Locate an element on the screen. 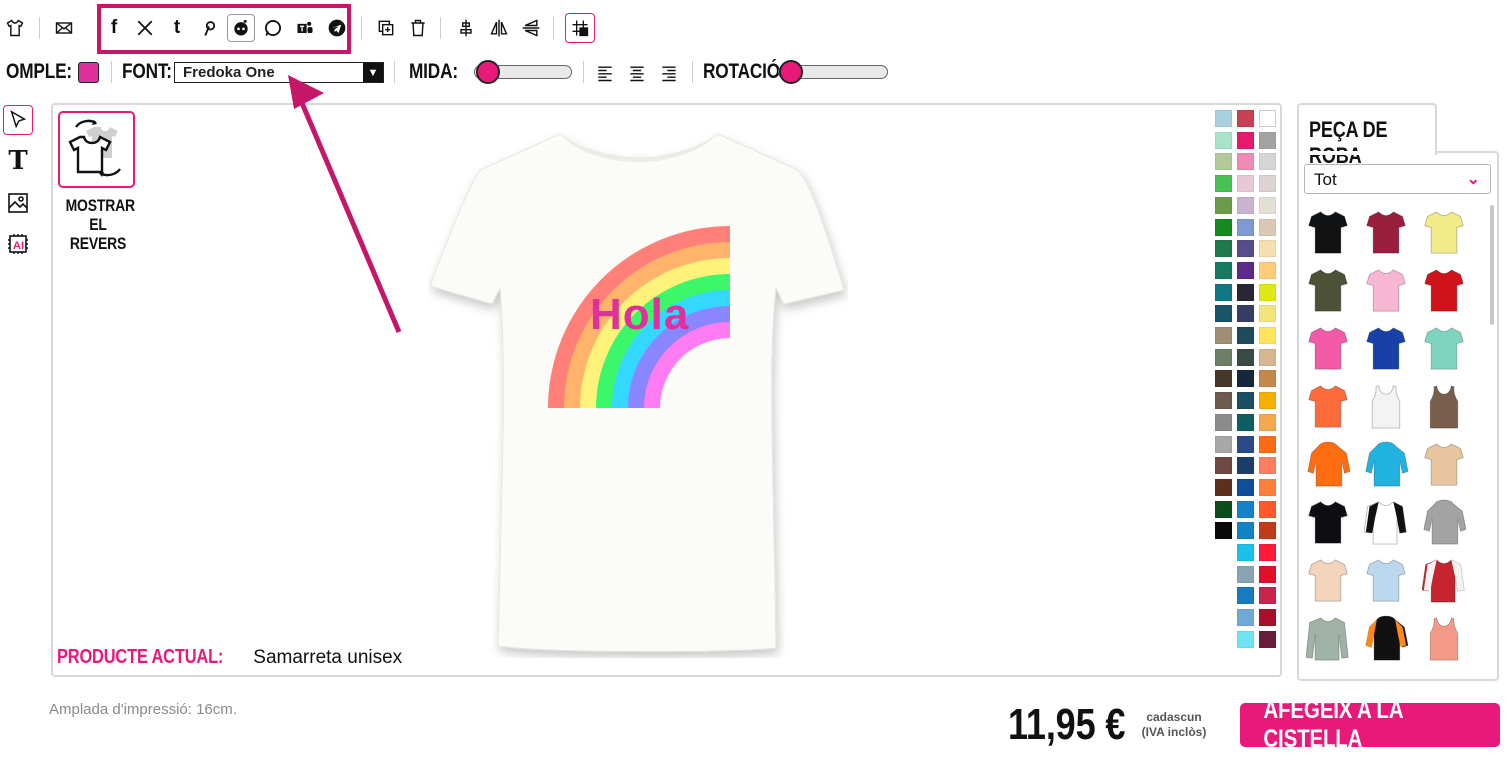 This screenshot has height=763, width=1512. align-right-icon is located at coordinates (669, 73).